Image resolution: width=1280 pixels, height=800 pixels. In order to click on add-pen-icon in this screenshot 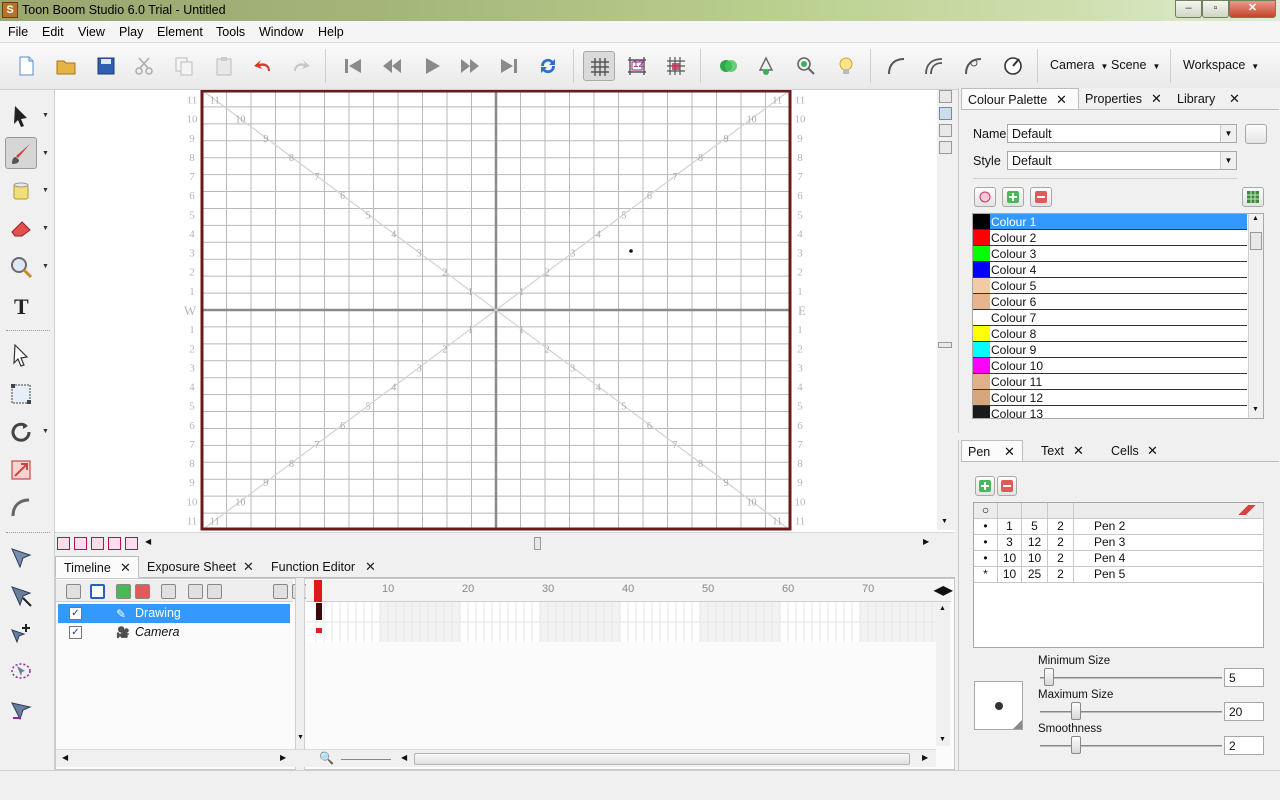, I will do `click(985, 486)`.